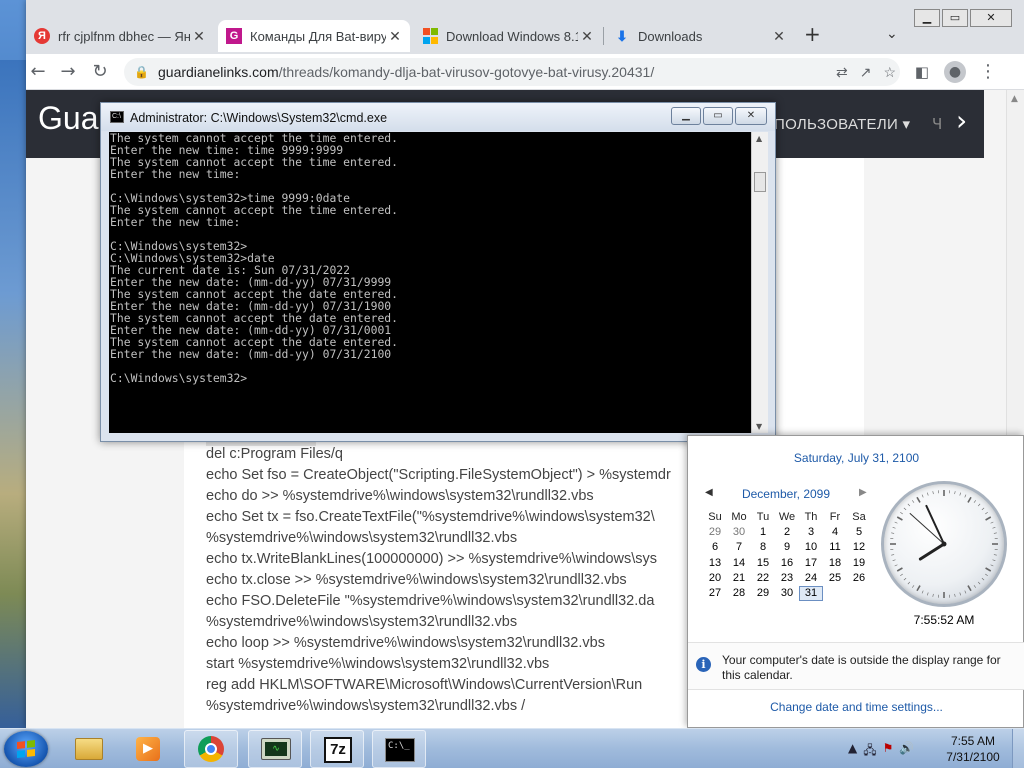  Describe the element at coordinates (787, 532) in the screenshot. I see `day-cell: 2` at that location.